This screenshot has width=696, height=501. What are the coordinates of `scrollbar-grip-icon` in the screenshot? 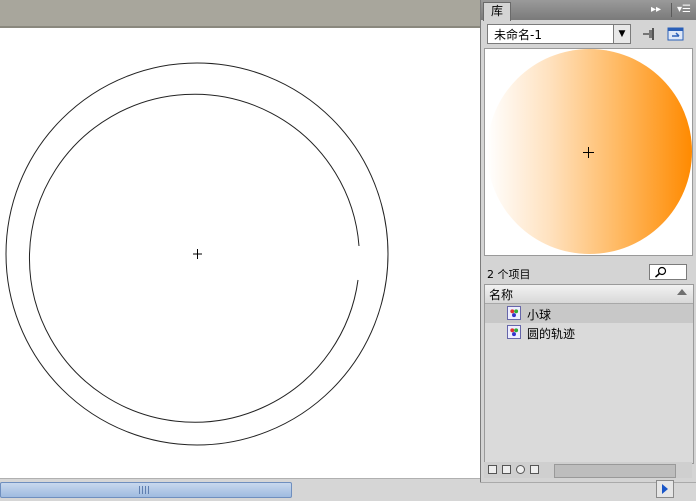 It's located at (144, 490).